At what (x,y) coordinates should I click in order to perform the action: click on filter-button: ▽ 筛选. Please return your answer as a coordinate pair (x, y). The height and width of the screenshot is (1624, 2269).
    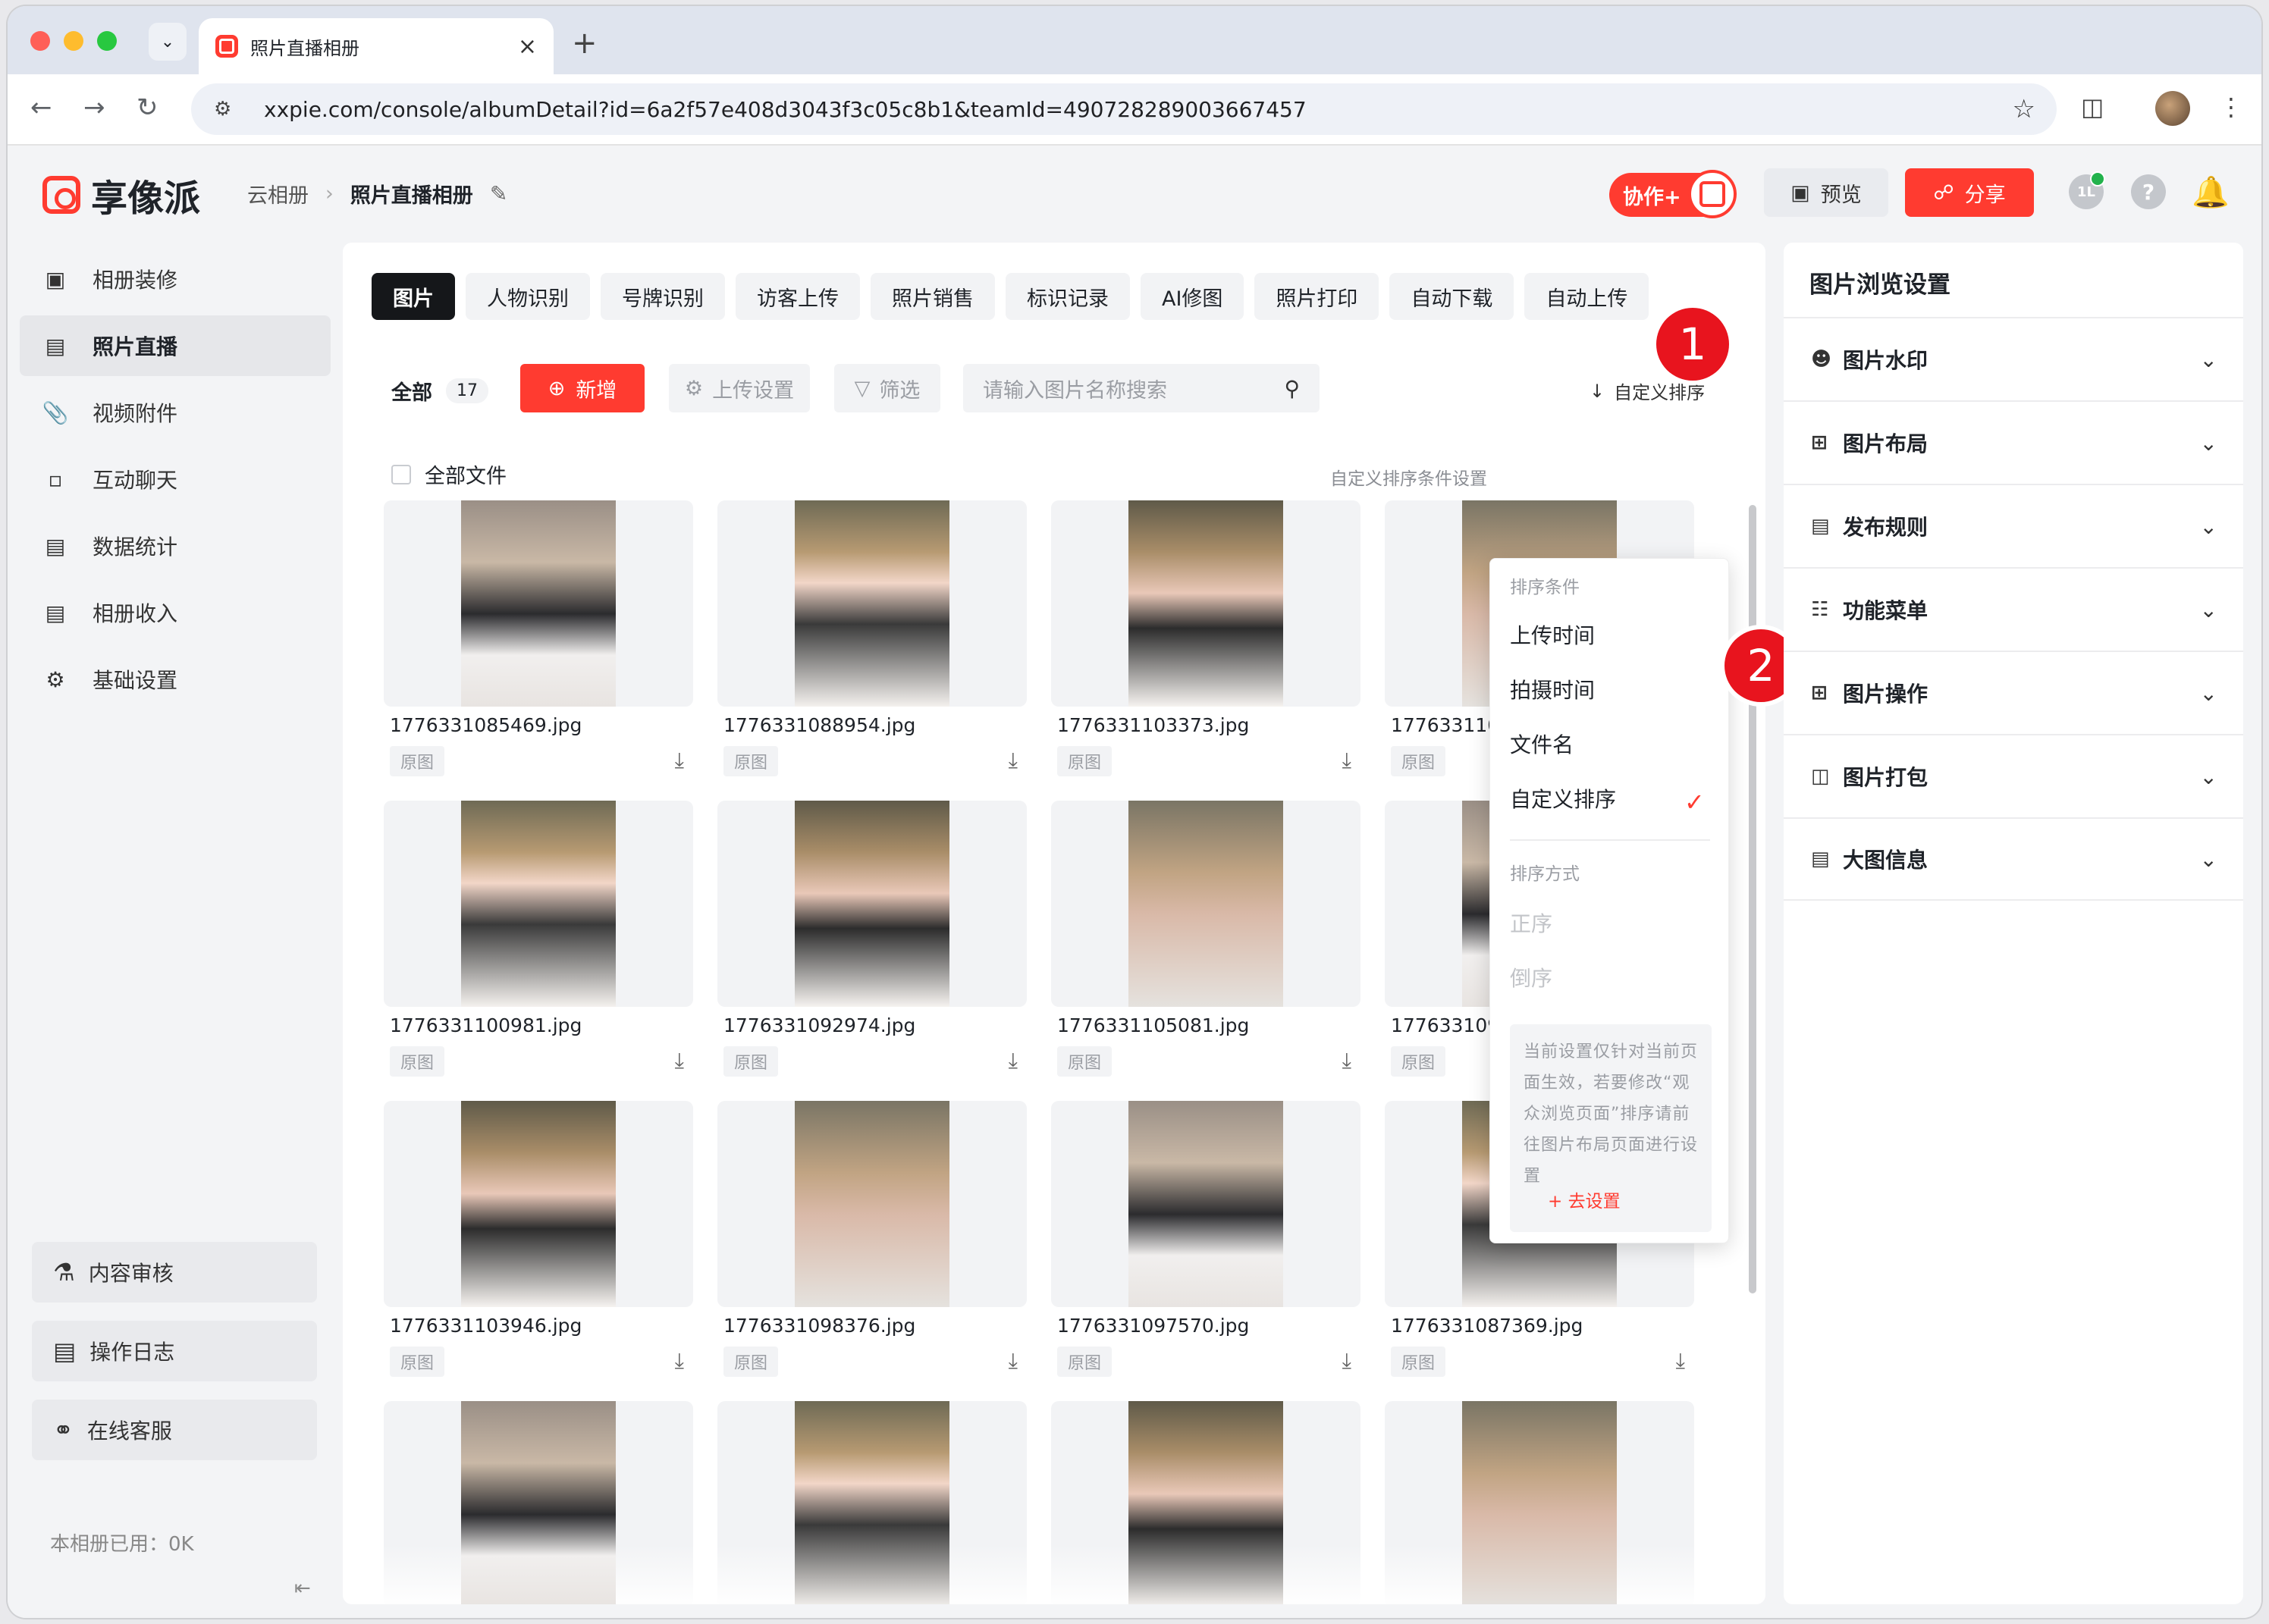
    Looking at the image, I should click on (887, 388).